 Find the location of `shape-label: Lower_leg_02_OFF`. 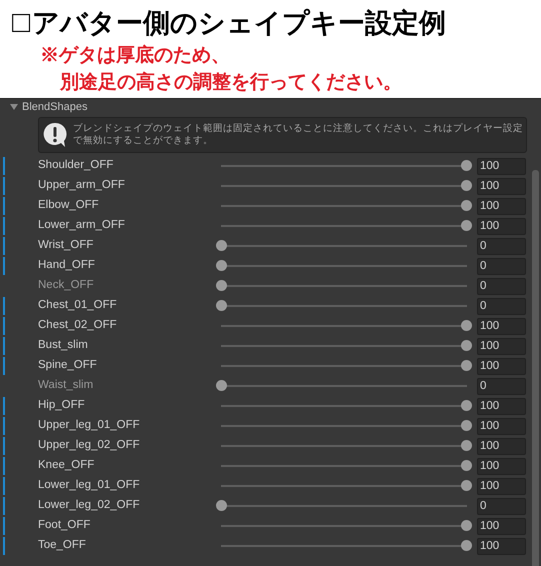

shape-label: Lower_leg_02_OFF is located at coordinates (89, 506).